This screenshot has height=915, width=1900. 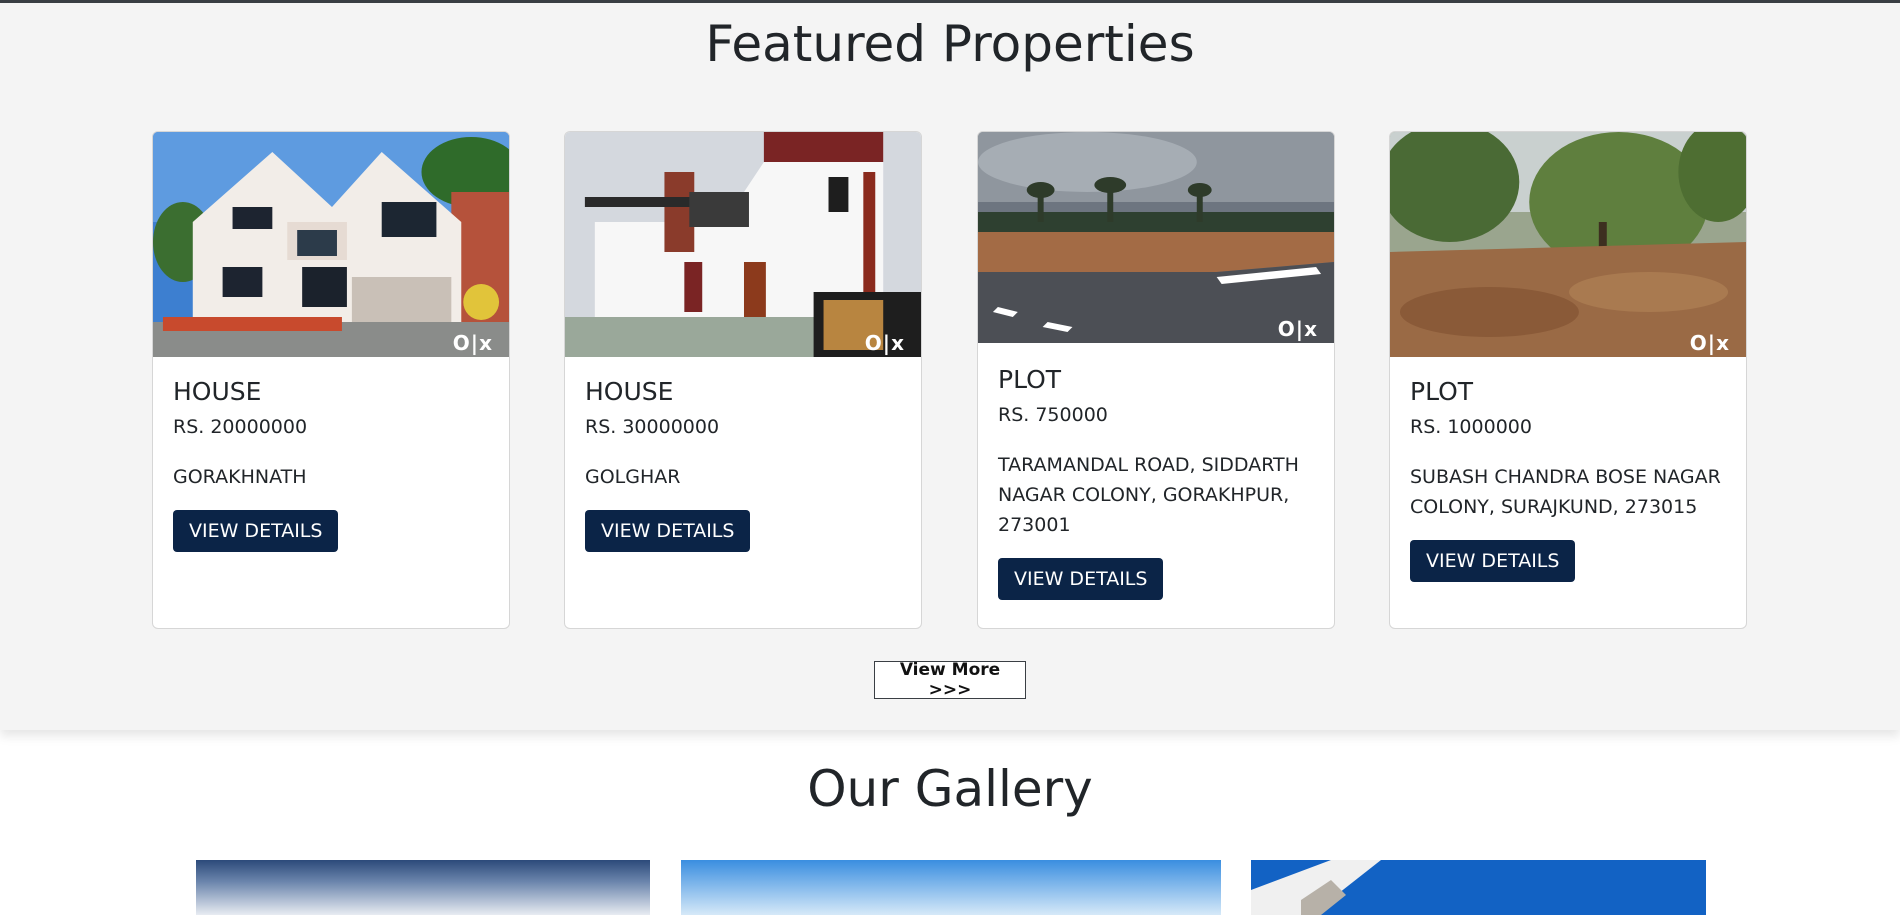 What do you see at coordinates (1471, 427) in the screenshot?
I see `property-price: RS. 1000000` at bounding box center [1471, 427].